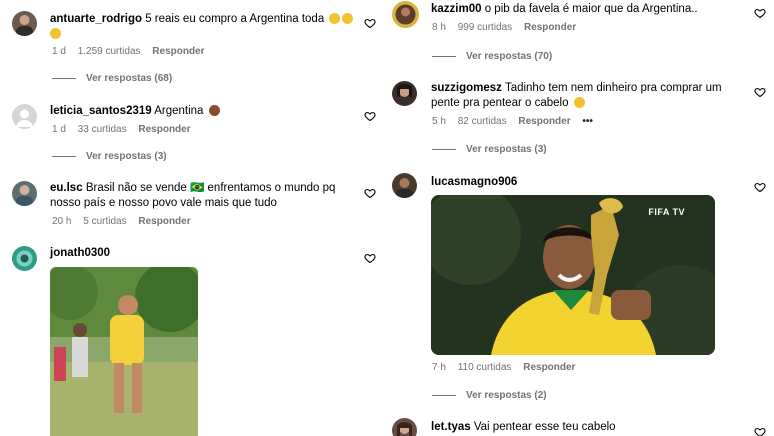 The width and height of the screenshot is (774, 436). Describe the element at coordinates (235, 19) in the screenshot. I see `comment-text: 5 reais eu compro a Argentina toda` at that location.